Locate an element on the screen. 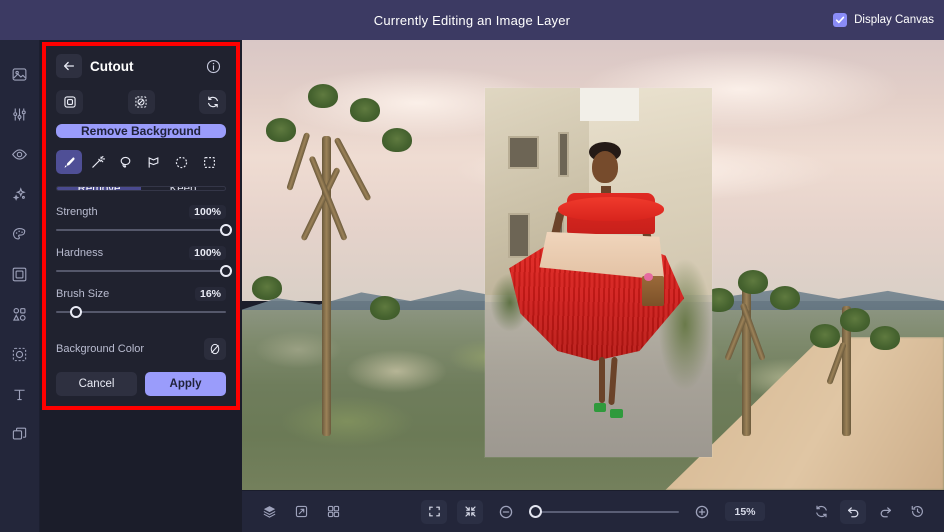 The height and width of the screenshot is (532, 944). display-canvas-toggle: Display Canvas is located at coordinates (883, 20).